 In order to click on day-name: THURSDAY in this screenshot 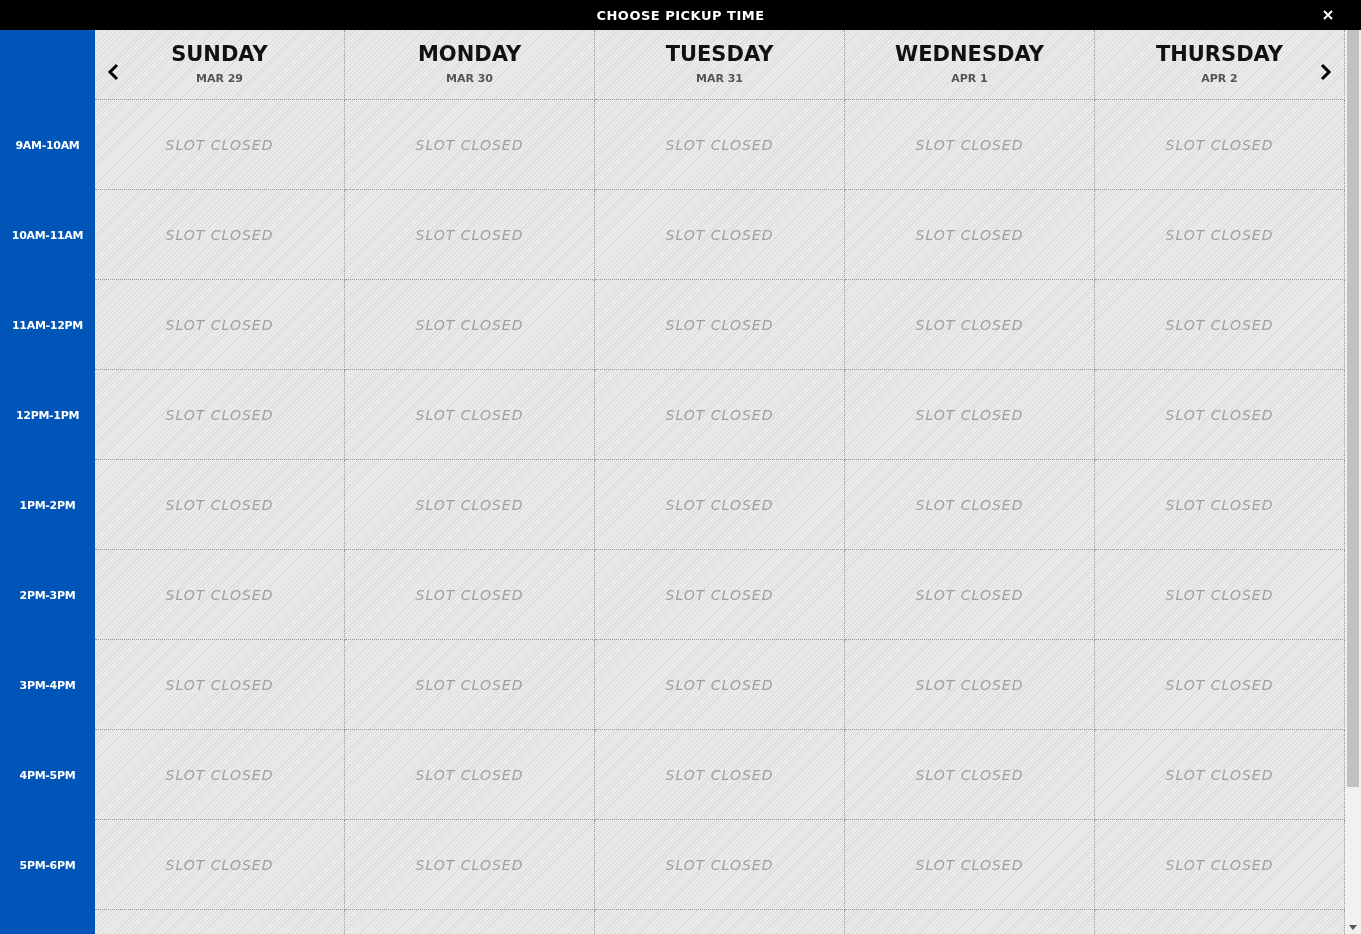, I will do `click(1219, 54)`.